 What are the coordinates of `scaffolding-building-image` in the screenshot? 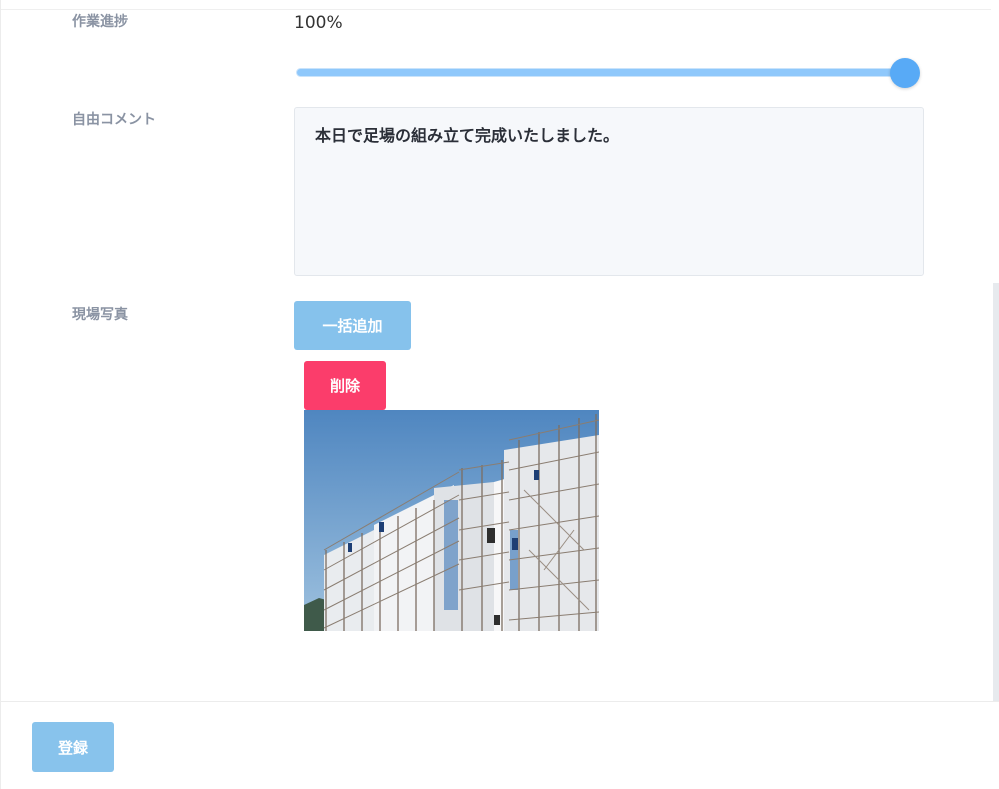 It's located at (451, 520).